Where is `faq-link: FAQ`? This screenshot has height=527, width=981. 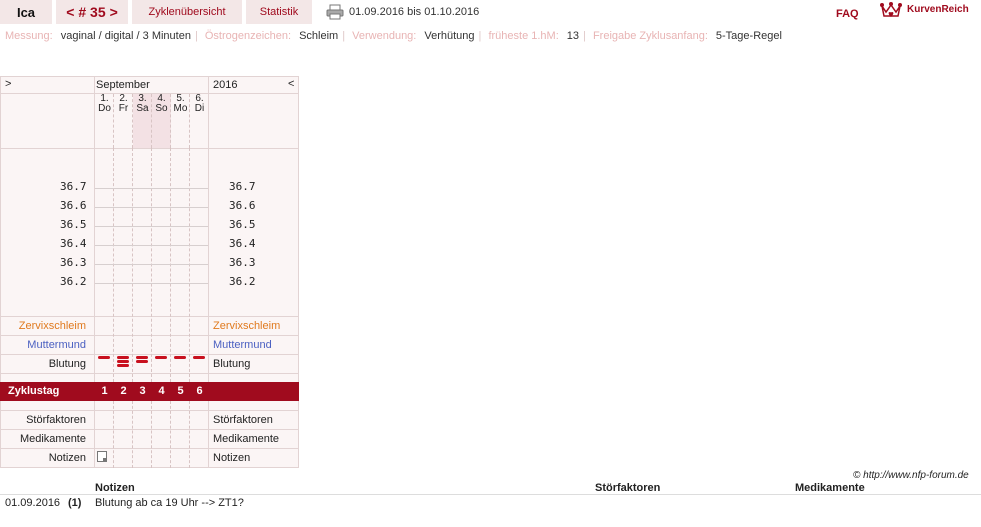
faq-link: FAQ is located at coordinates (847, 14).